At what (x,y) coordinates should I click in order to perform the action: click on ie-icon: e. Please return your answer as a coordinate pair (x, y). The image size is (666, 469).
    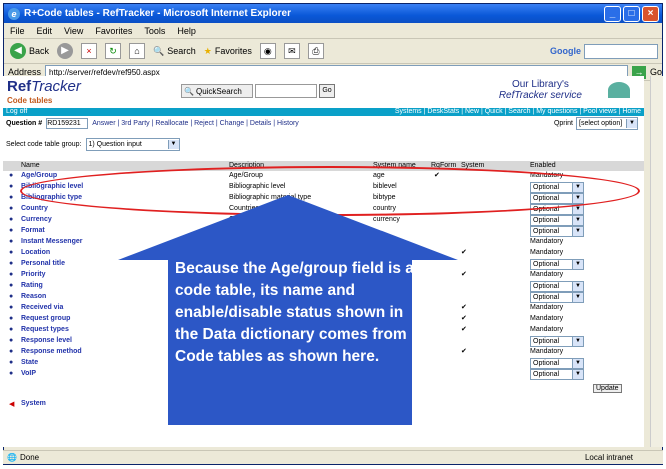
    Looking at the image, I should click on (14, 13).